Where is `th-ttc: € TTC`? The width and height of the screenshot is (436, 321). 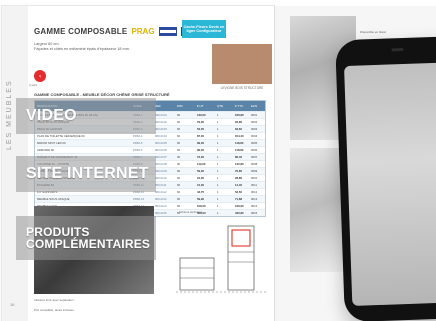
th-ttc: € TTC is located at coordinates (239, 106).